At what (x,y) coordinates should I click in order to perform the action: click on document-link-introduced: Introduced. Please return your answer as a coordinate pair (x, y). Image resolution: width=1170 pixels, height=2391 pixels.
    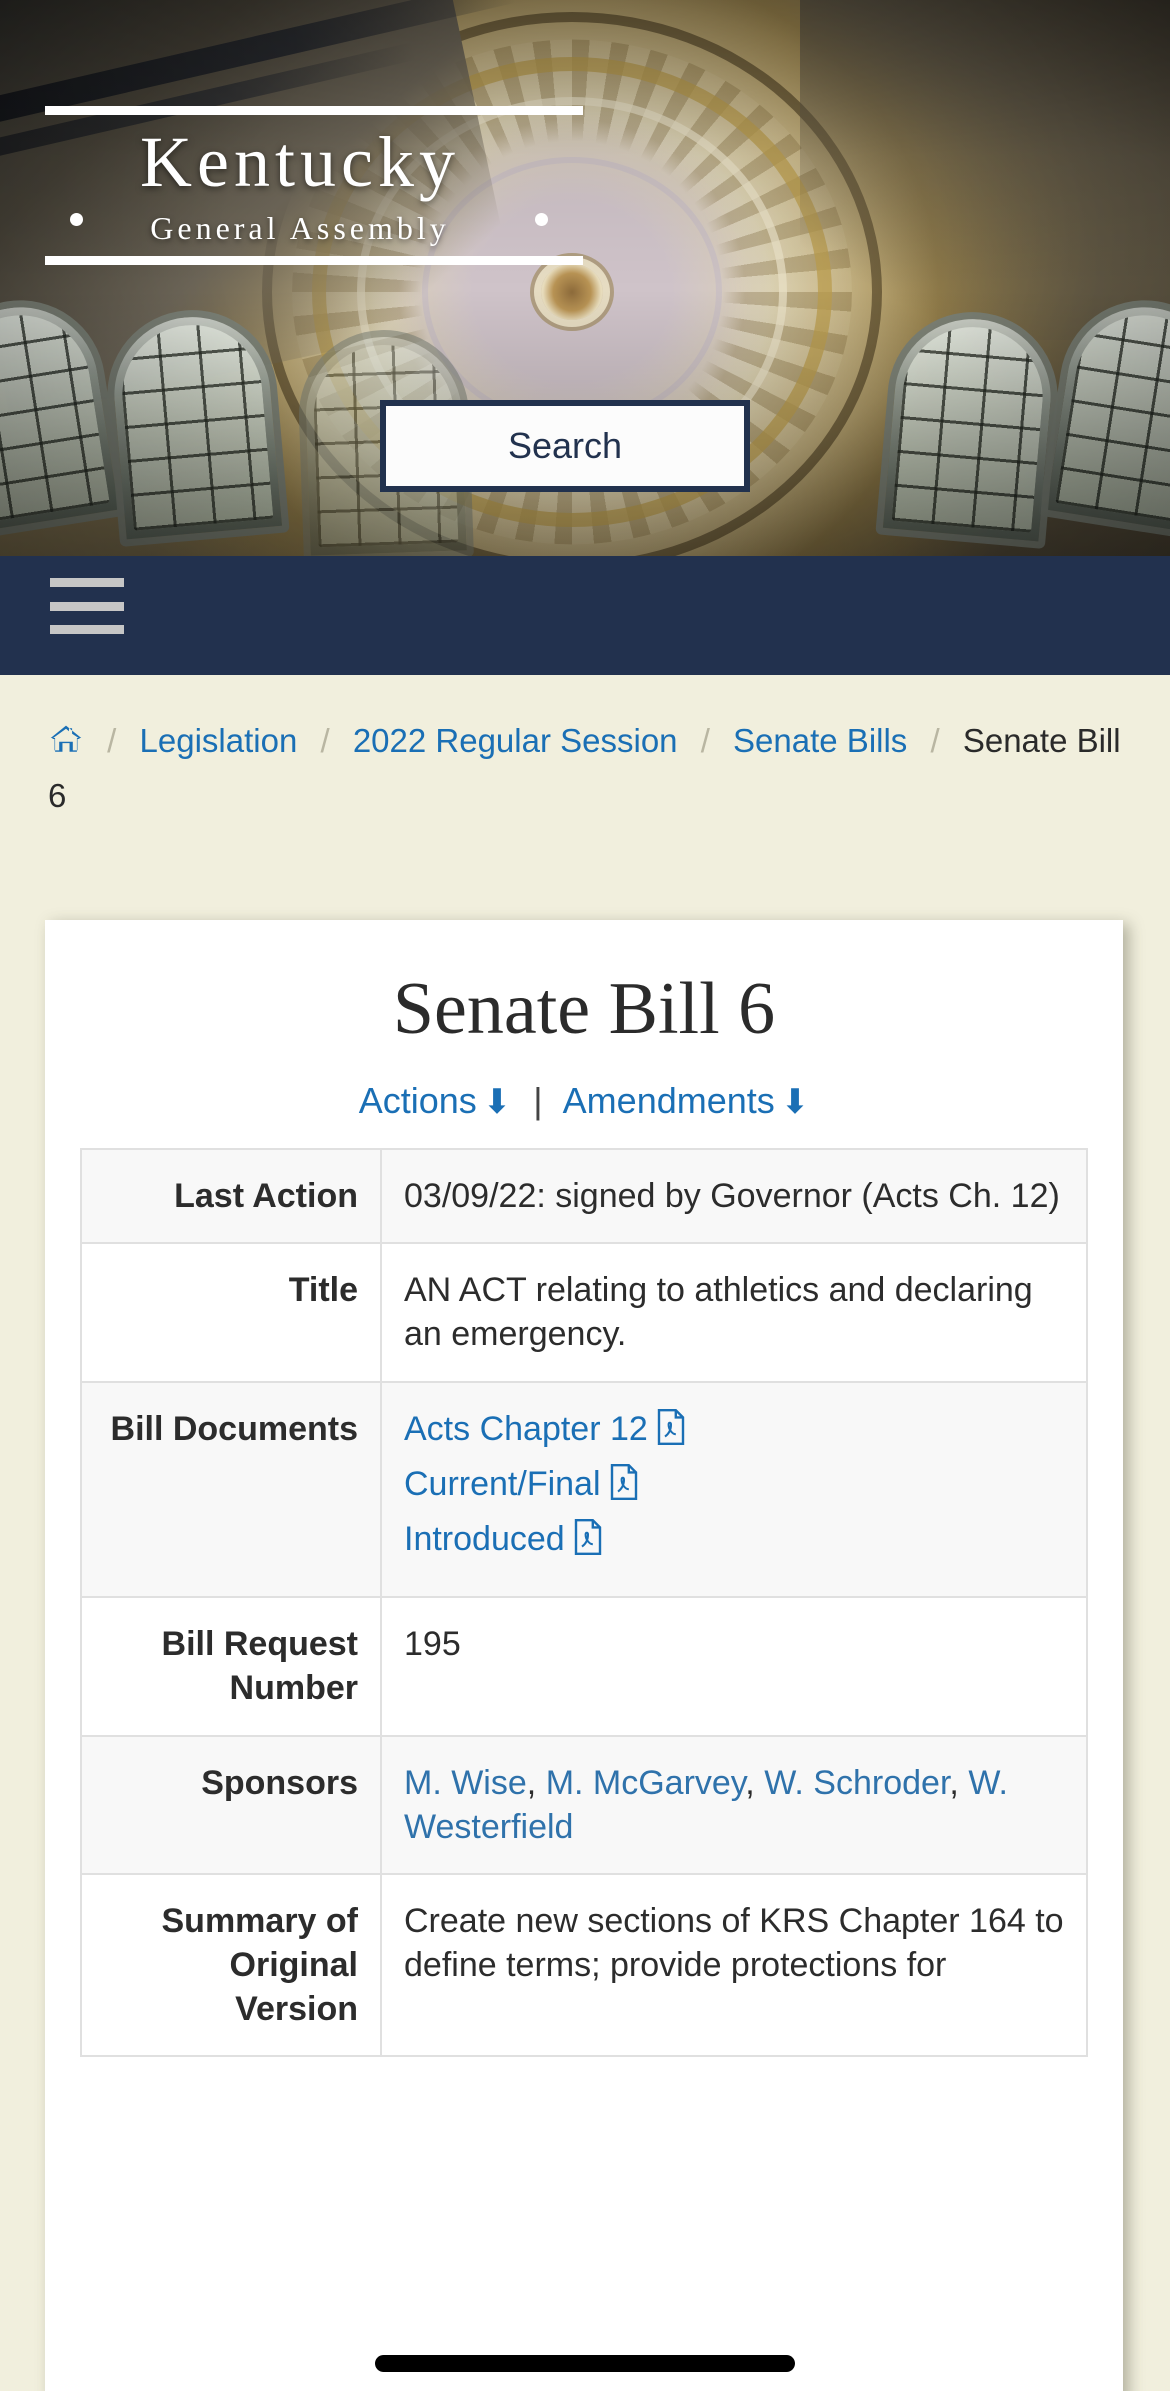
    Looking at the image, I should click on (734, 1541).